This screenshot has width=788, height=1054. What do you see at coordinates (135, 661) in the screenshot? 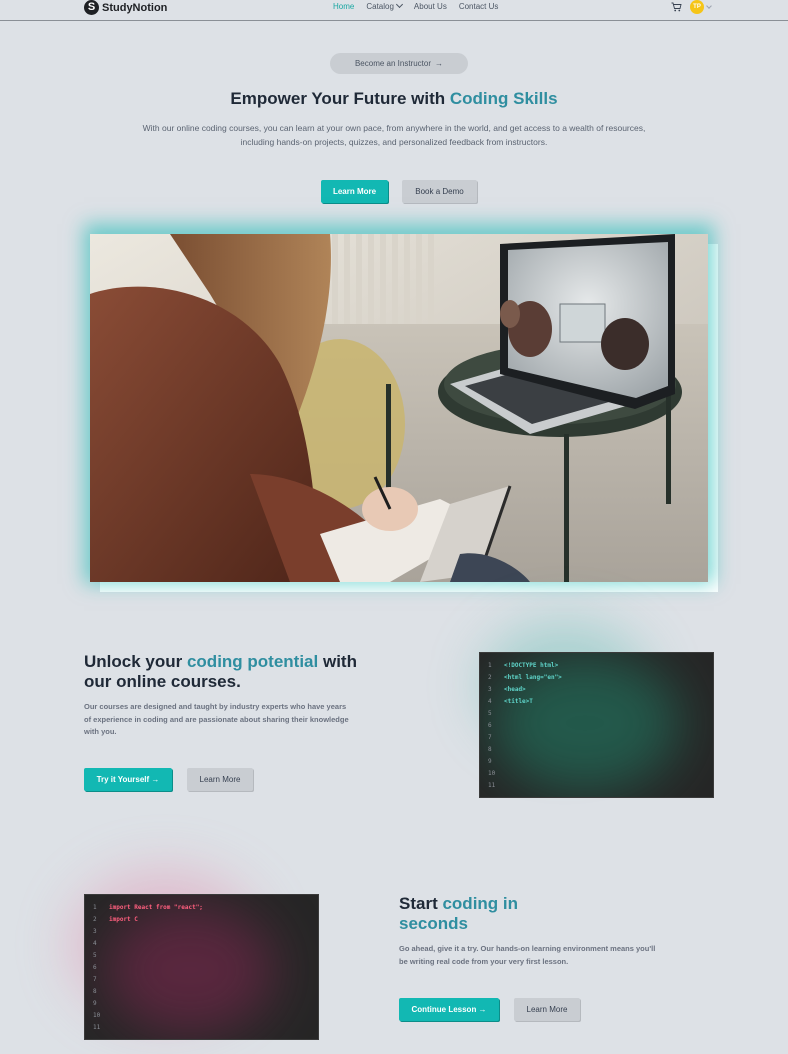
I see `section1-title-prefix: Unlock your` at bounding box center [135, 661].